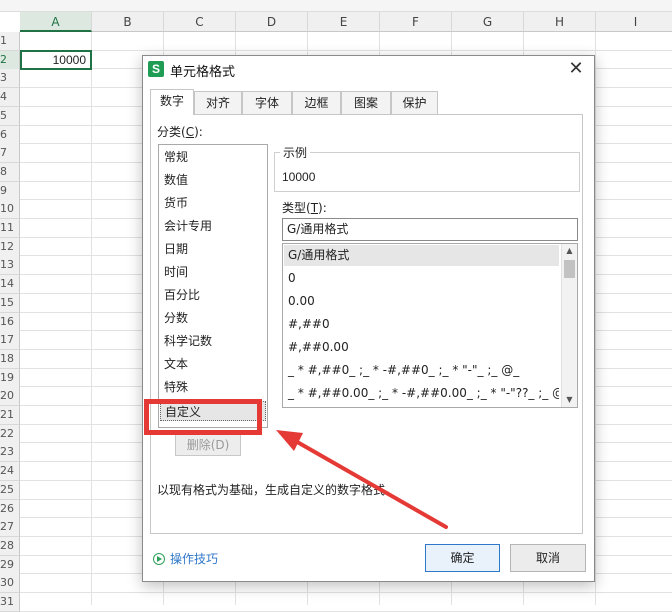 This screenshot has height=612, width=672. I want to click on category-item-special: 特殊, so click(176, 387).